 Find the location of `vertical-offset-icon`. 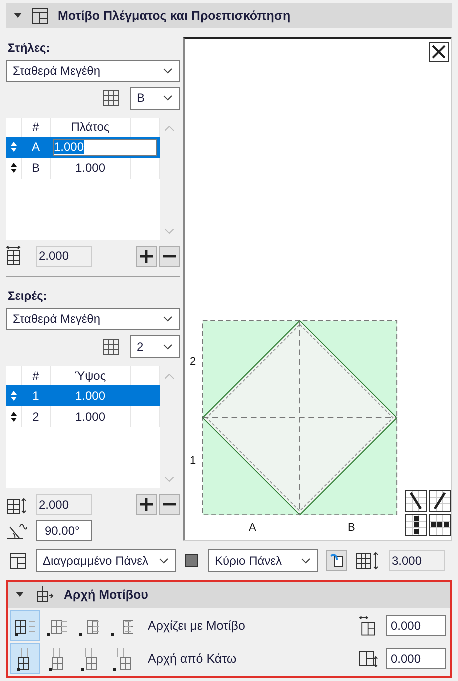

vertical-offset-icon is located at coordinates (368, 658).